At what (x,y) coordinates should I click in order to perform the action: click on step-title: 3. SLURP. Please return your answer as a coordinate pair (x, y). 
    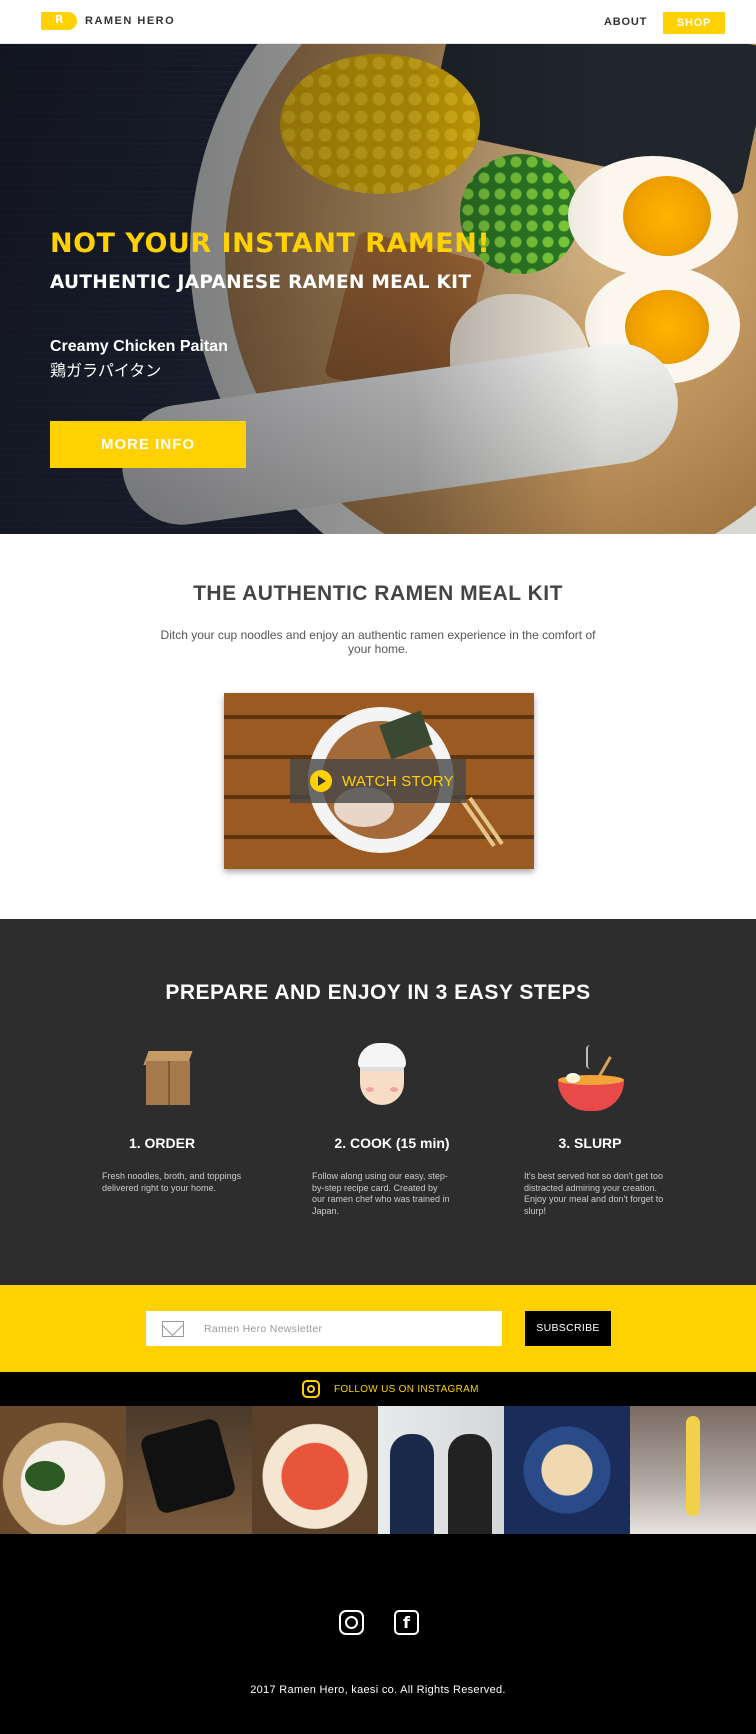
    Looking at the image, I should click on (590, 1143).